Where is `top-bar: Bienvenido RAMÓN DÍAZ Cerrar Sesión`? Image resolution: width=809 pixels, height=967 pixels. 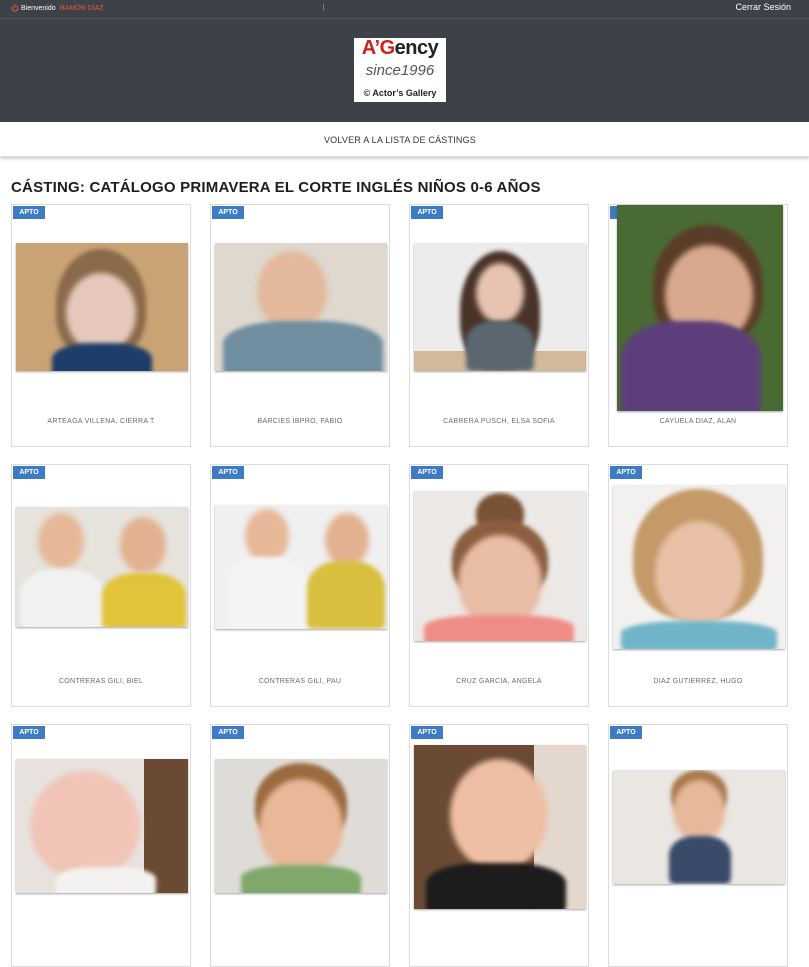 top-bar: Bienvenido RAMÓN DÍAZ Cerrar Sesión is located at coordinates (404, 9).